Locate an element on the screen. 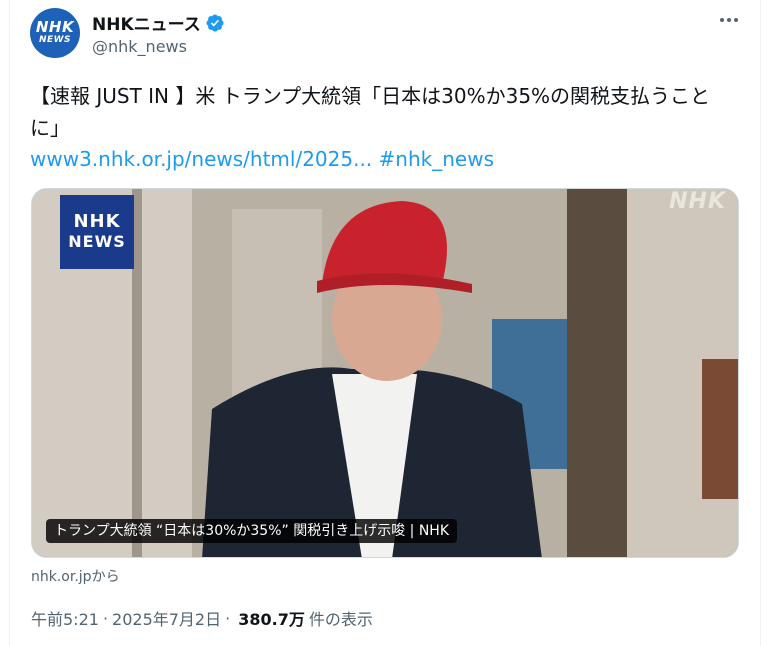 The width and height of the screenshot is (769, 646). avatar-text-news: NEWS is located at coordinates (55, 40).